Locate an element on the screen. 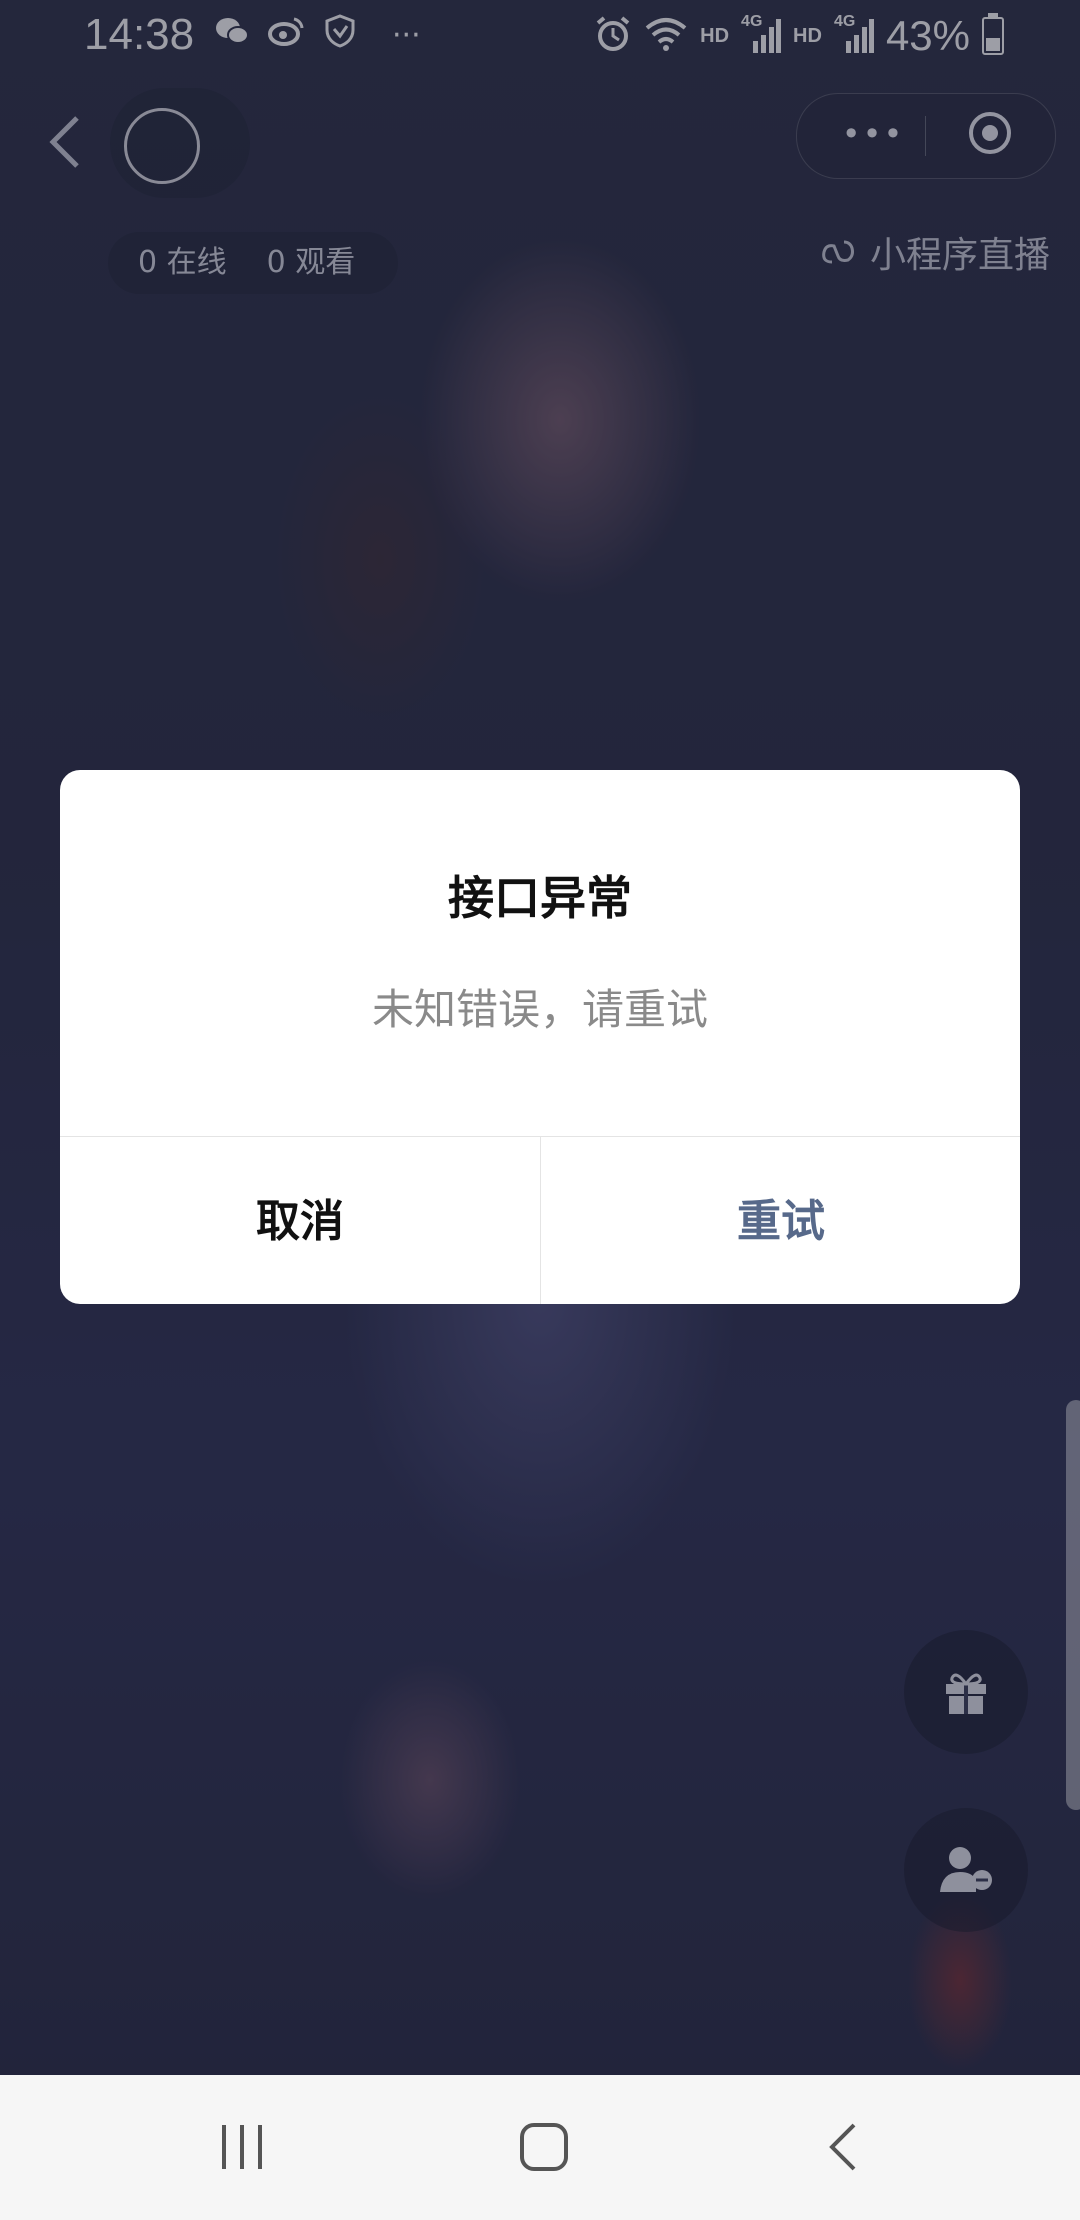 The image size is (1080, 2220). back-icon is located at coordinates (842, 2147).